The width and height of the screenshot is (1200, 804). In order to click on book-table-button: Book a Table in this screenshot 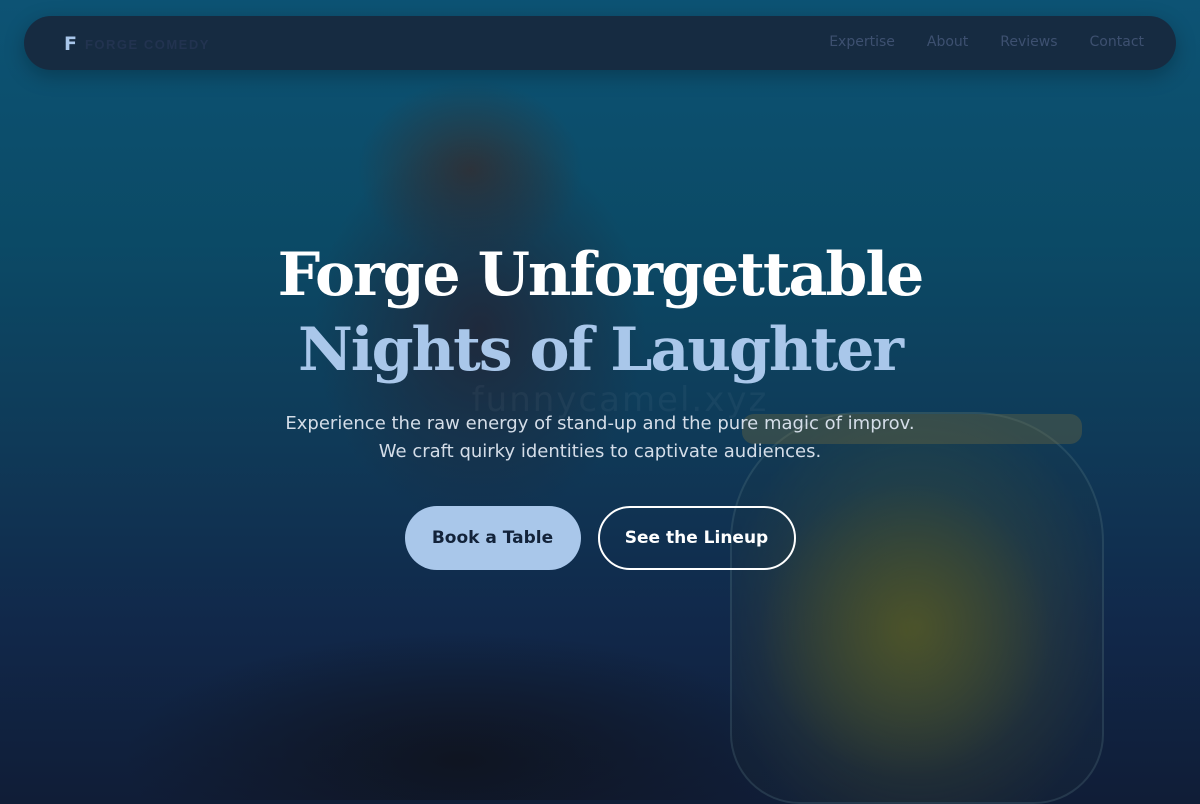, I will do `click(492, 538)`.